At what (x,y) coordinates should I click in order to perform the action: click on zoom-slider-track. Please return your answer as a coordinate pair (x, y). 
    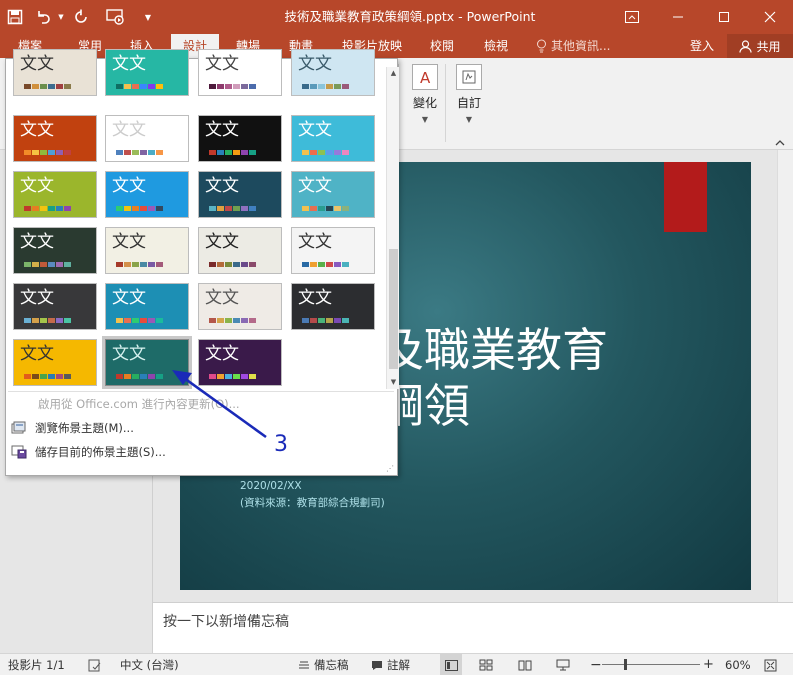
    Looking at the image, I should click on (651, 664).